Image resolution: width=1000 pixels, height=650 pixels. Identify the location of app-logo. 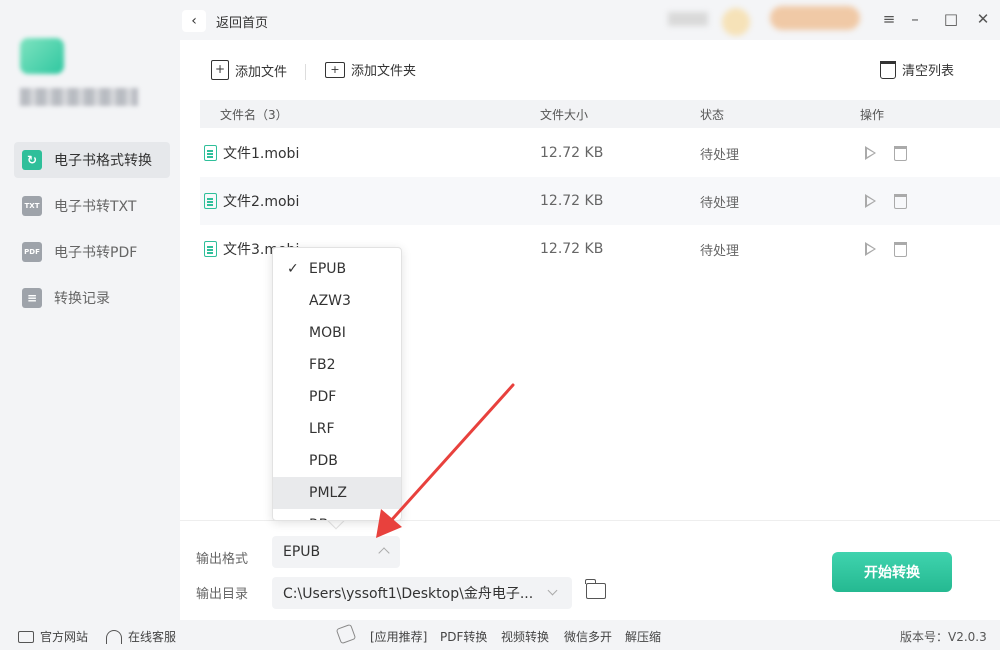
(79, 72).